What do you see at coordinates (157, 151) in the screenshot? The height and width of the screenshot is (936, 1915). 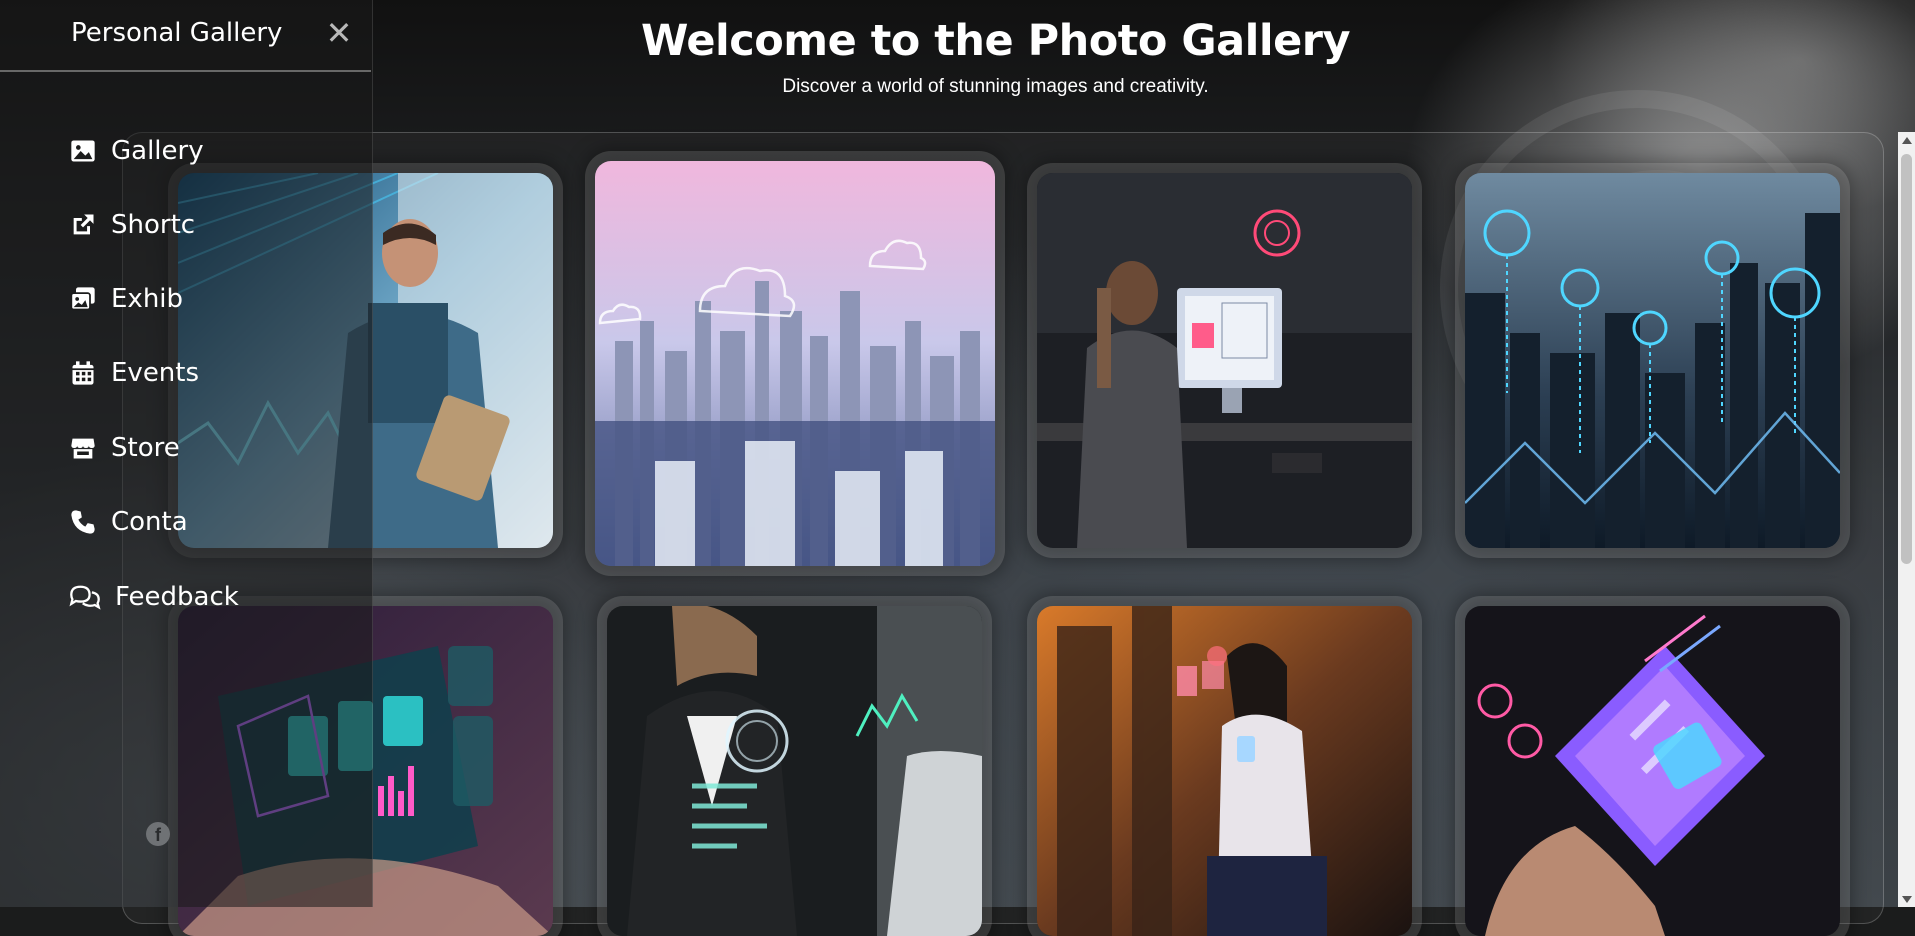 I see `sidebar-item-label: Gallery` at bounding box center [157, 151].